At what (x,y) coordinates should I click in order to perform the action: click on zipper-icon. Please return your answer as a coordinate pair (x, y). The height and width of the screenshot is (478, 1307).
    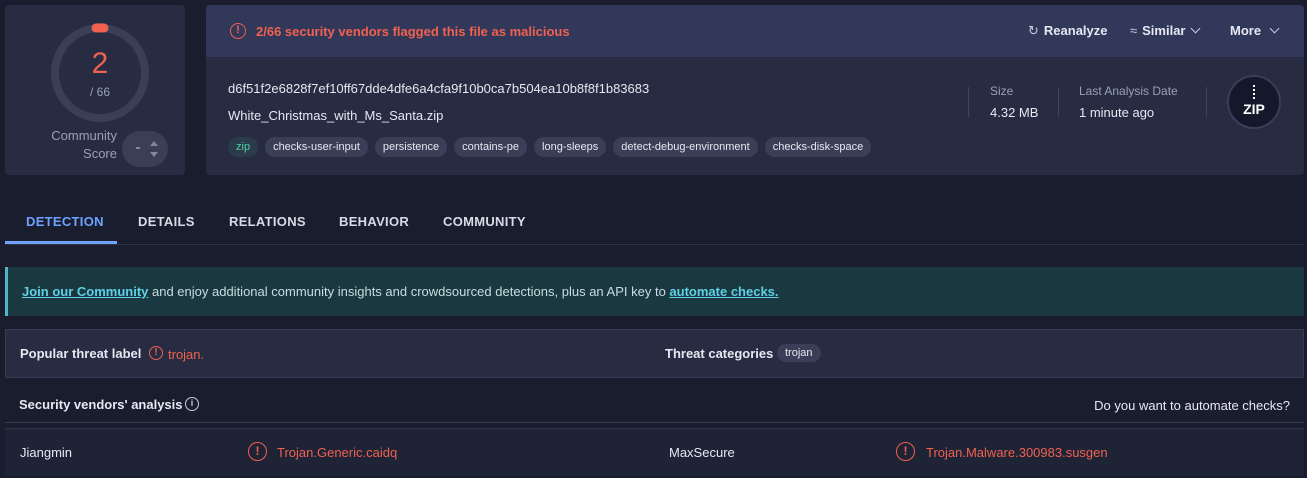
    Looking at the image, I should click on (1256, 92).